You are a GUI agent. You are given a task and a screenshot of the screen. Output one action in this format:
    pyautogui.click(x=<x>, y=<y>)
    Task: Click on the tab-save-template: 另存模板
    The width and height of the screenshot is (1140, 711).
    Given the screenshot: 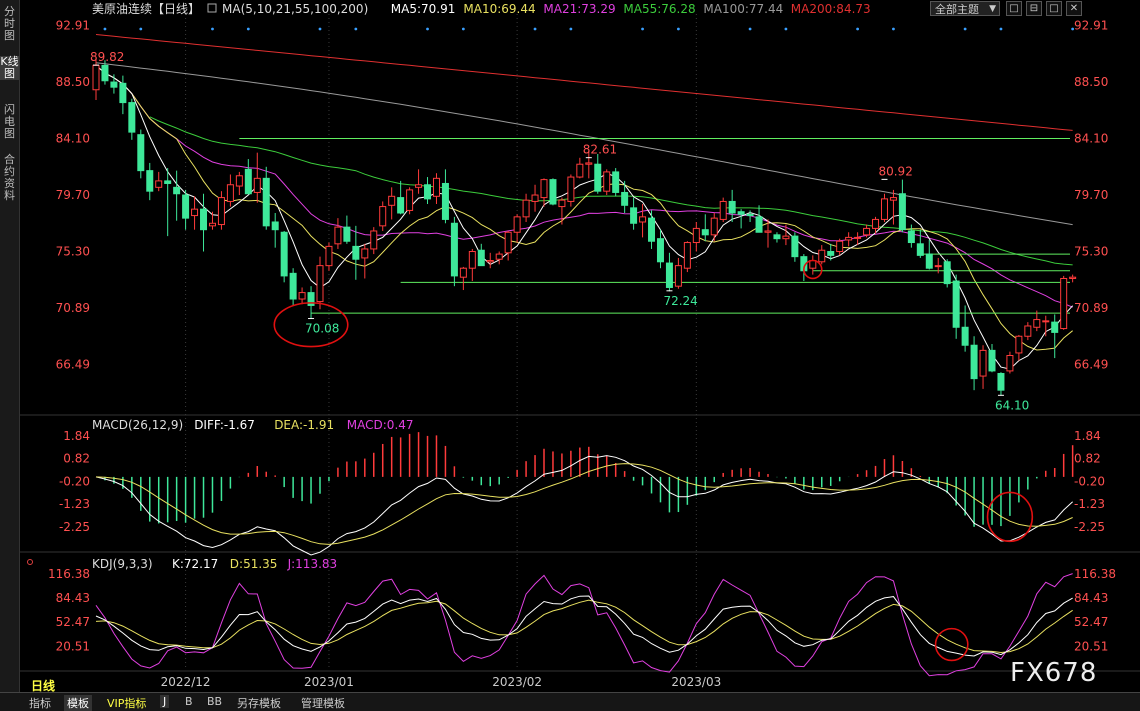 What is the action you would take?
    pyautogui.click(x=259, y=703)
    